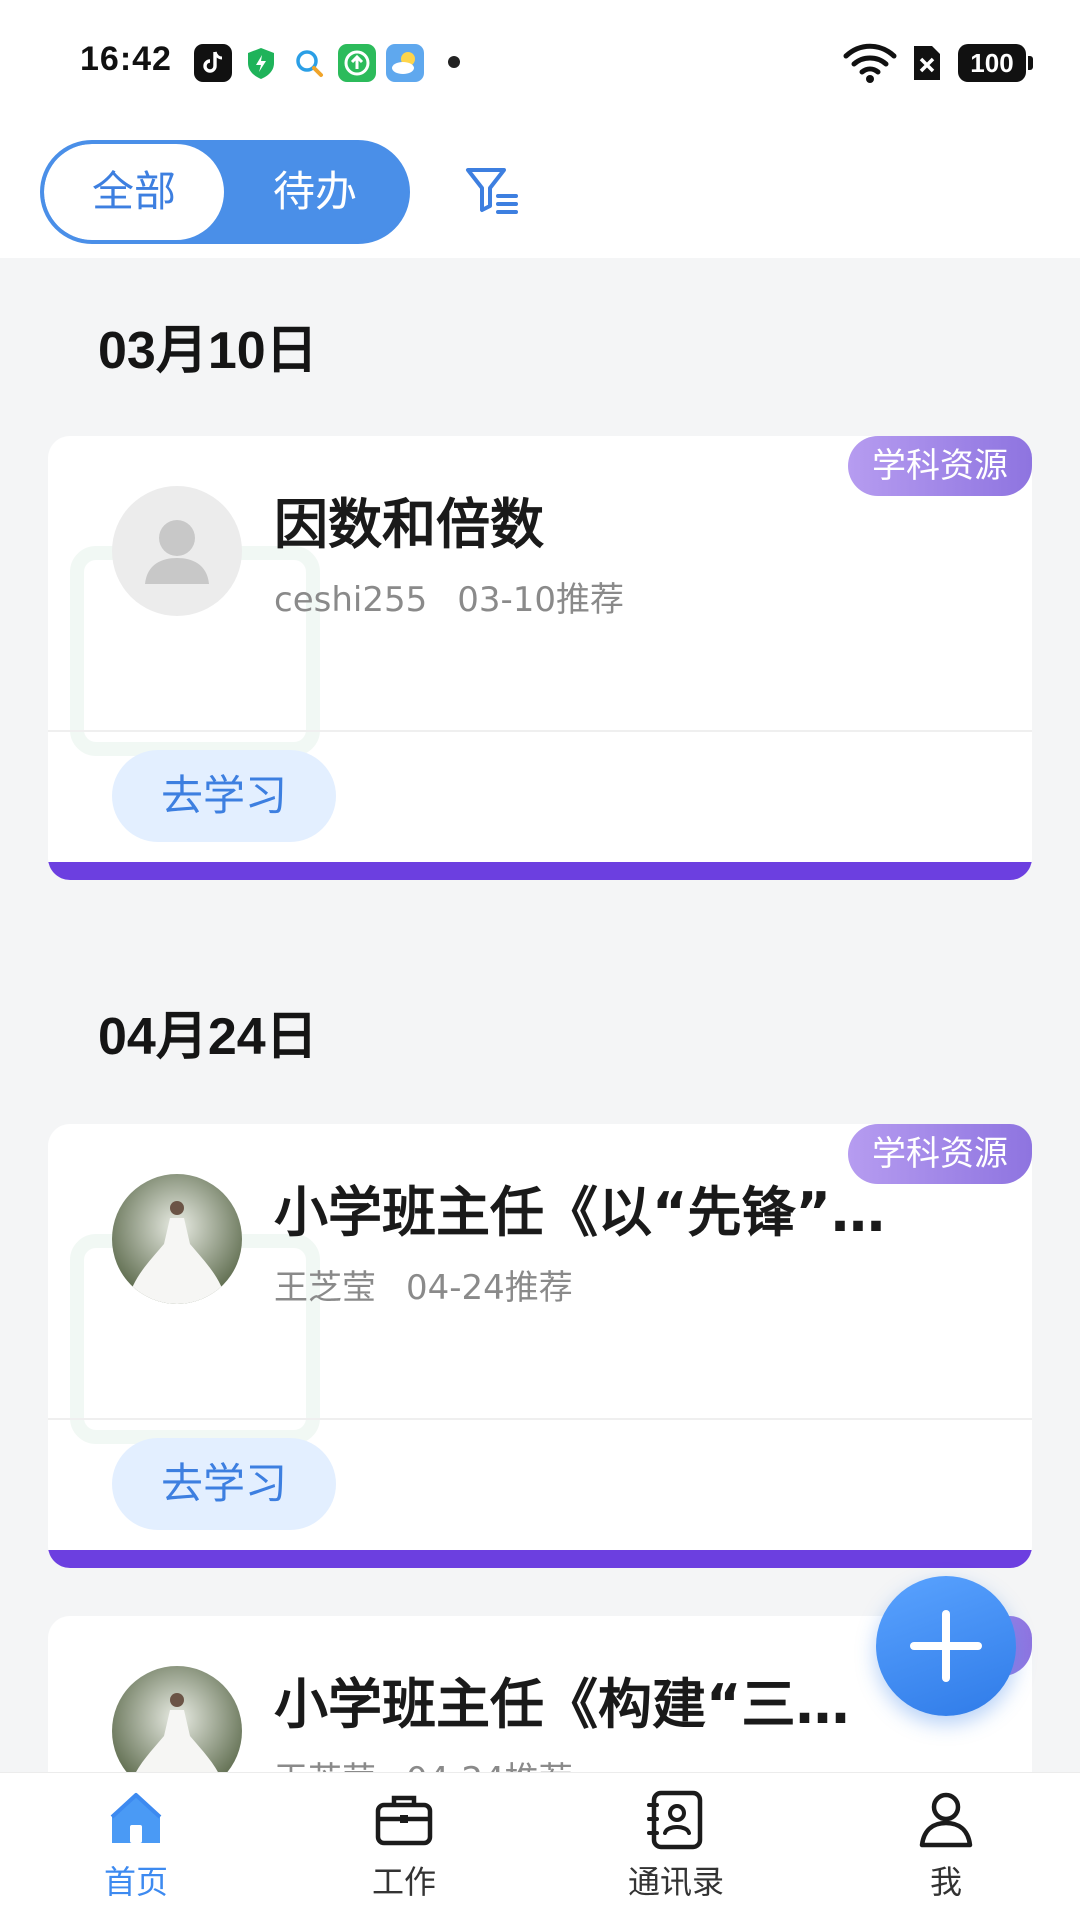  I want to click on card-meta: 王芝莹 04-24推荐, so click(423, 1284).